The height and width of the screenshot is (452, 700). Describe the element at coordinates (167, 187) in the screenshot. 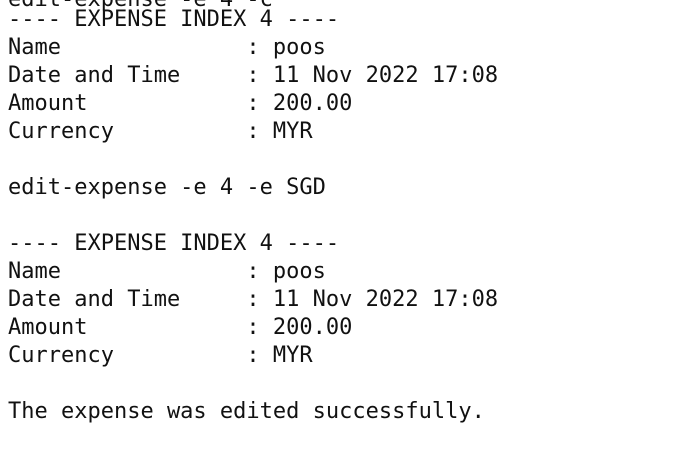

I see `command-line: edit-expense -e 4 -e SGD` at that location.